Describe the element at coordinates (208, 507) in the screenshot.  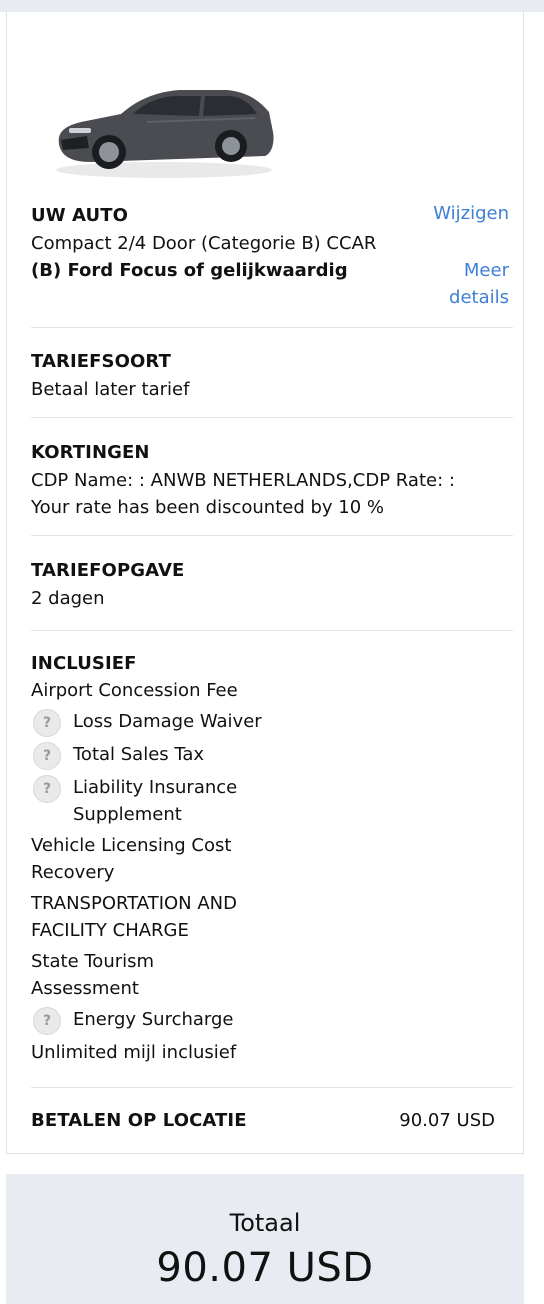
I see `discount-line-2: Your rate has been discounted by 10 %` at that location.